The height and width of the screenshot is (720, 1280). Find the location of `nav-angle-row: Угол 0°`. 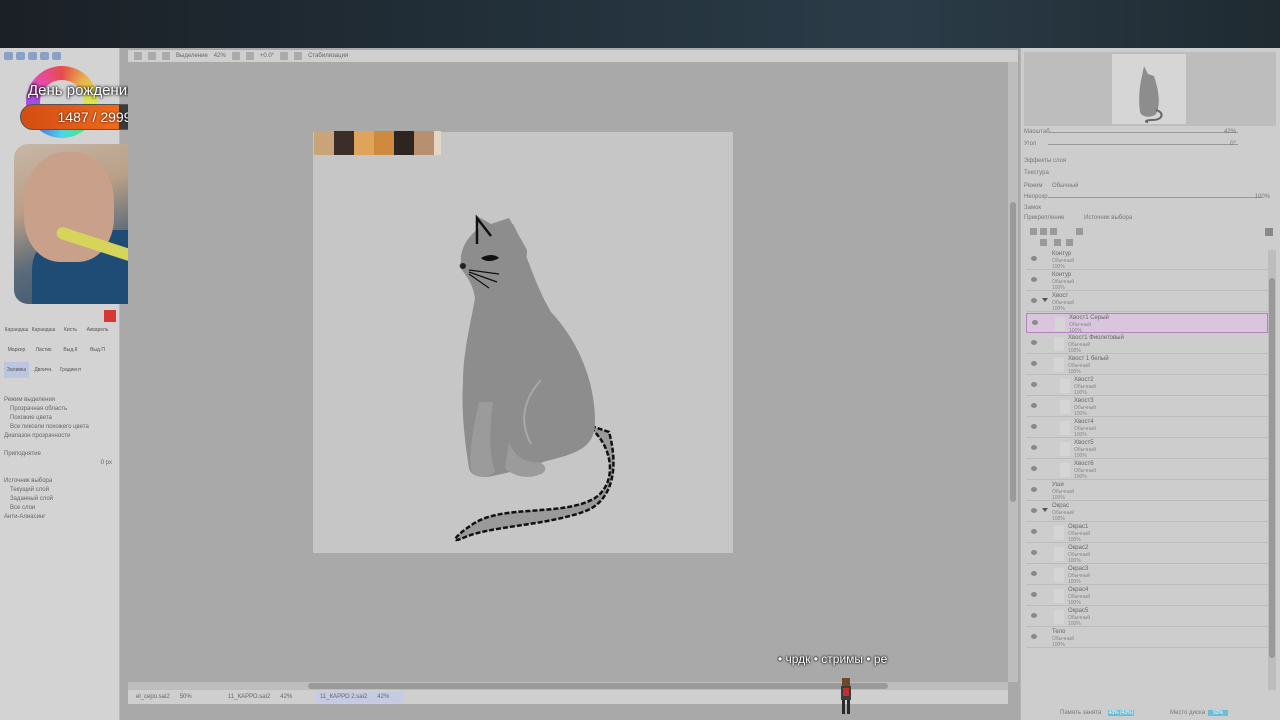

nav-angle-row: Угол 0° is located at coordinates (1150, 144).